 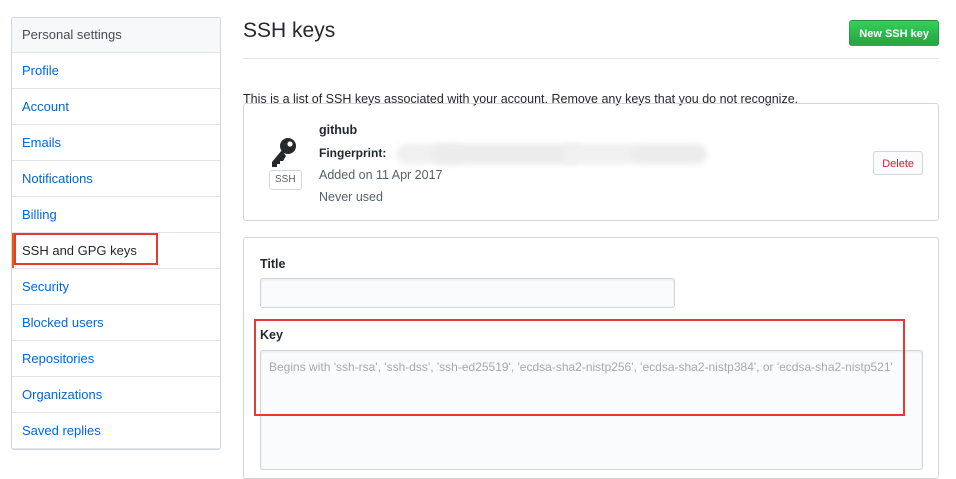 What do you see at coordinates (116, 107) in the screenshot?
I see `sidebar-item-account: Account` at bounding box center [116, 107].